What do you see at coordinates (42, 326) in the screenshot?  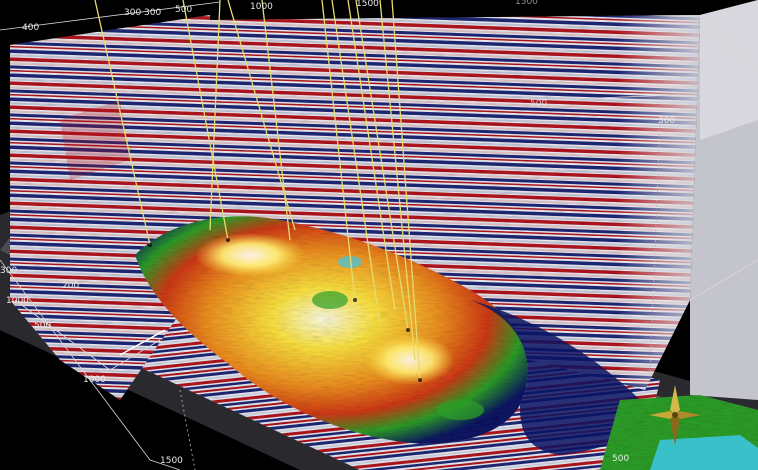 I see `tick-label-left-500: 500` at bounding box center [42, 326].